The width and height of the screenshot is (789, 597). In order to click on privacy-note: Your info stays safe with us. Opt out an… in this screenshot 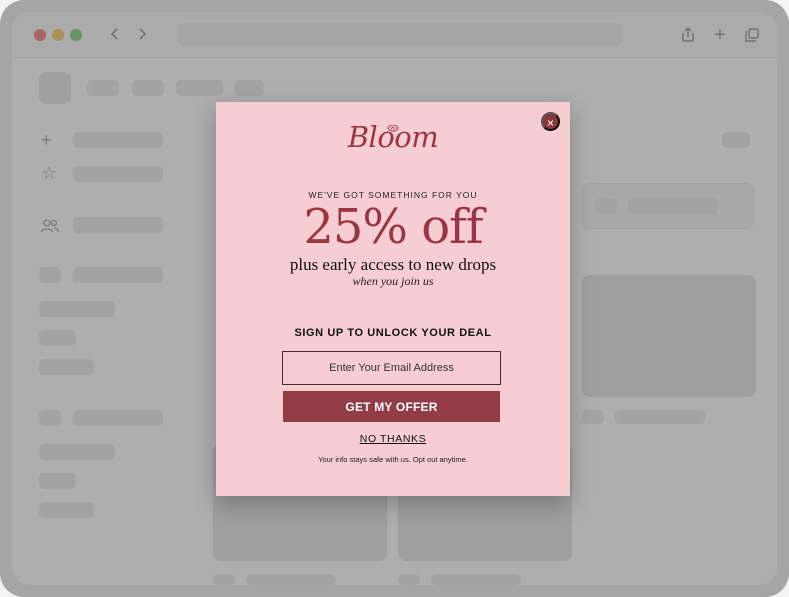, I will do `click(393, 459)`.